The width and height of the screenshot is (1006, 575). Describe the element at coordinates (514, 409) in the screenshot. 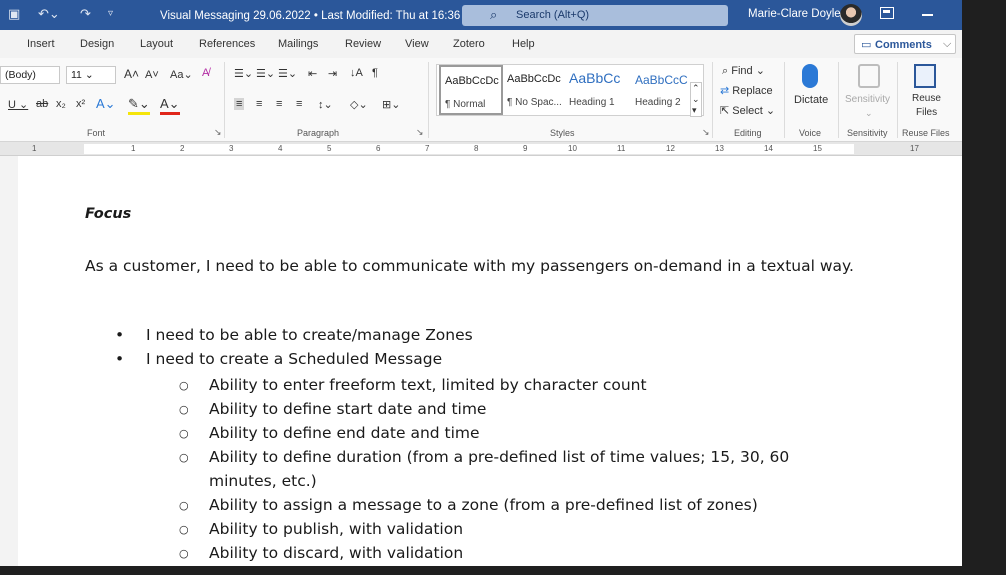

I see `sub-list-item: ○ Ability to define start date and time` at that location.